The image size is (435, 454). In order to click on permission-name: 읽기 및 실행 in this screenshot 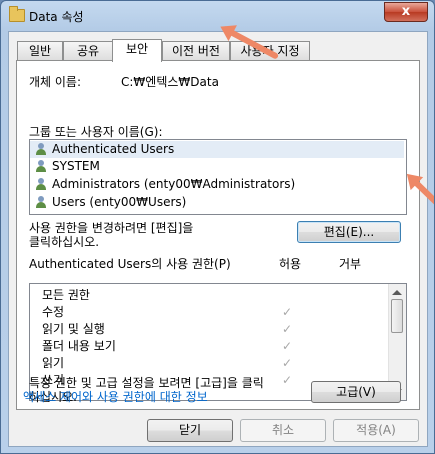, I will do `click(73, 329)`.